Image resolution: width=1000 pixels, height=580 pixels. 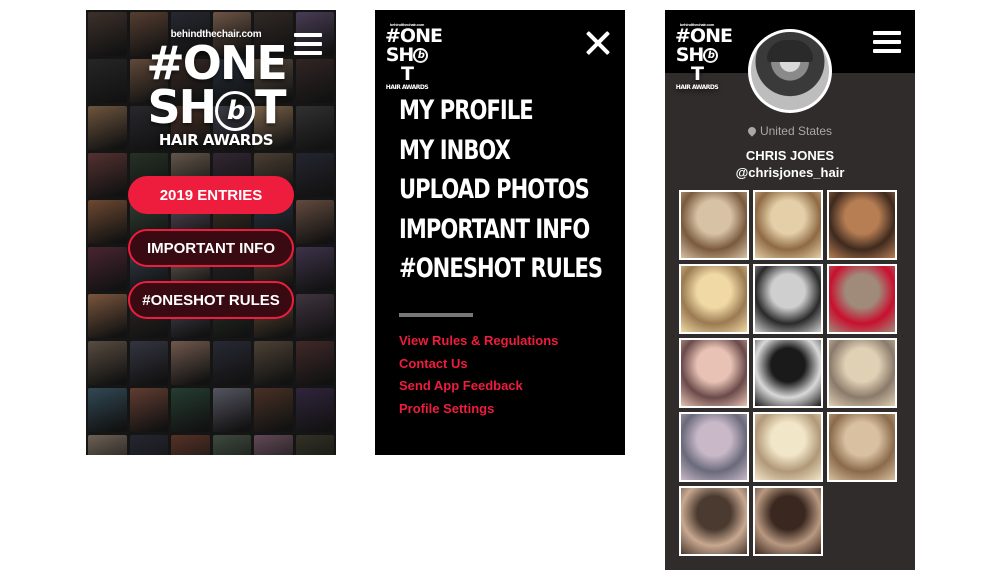 What do you see at coordinates (478, 412) in the screenshot?
I see `link-profile-settings: Profile Settings` at bounding box center [478, 412].